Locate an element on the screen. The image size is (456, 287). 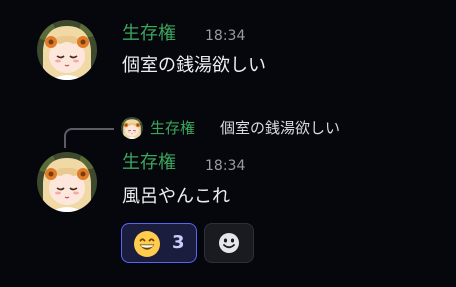
reaction-grinning-face: 3 is located at coordinates (159, 243).